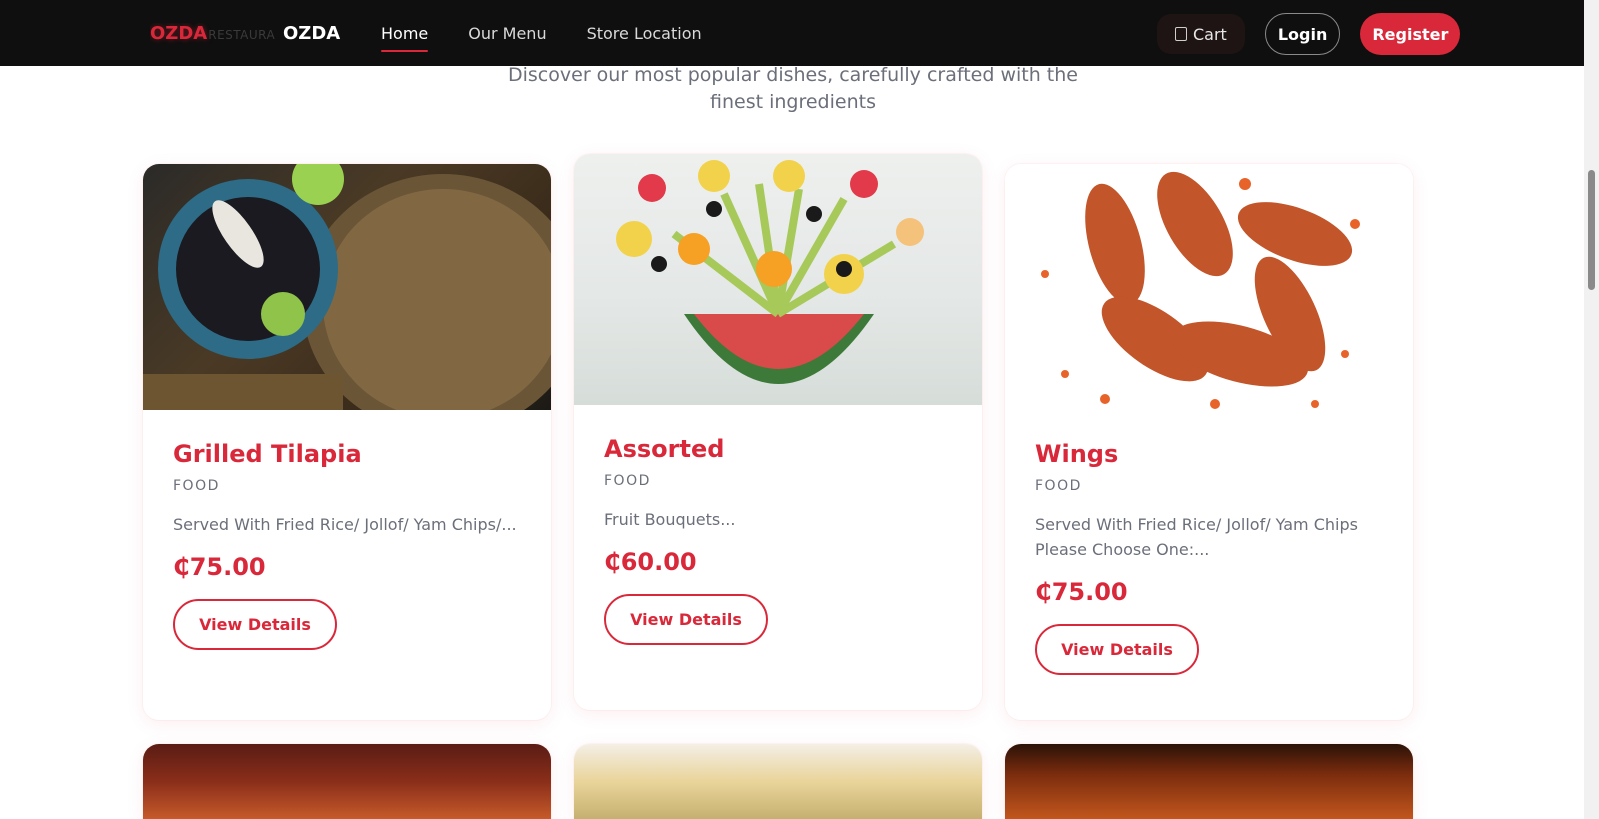 The height and width of the screenshot is (819, 1599). Describe the element at coordinates (1200, 290) in the screenshot. I see `wings-illustration` at that location.